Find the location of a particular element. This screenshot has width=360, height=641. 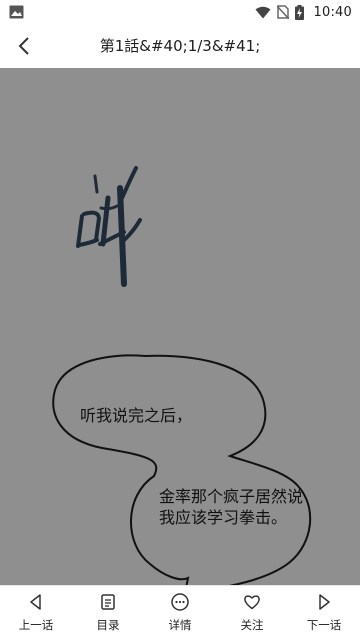

next-icon is located at coordinates (324, 602).